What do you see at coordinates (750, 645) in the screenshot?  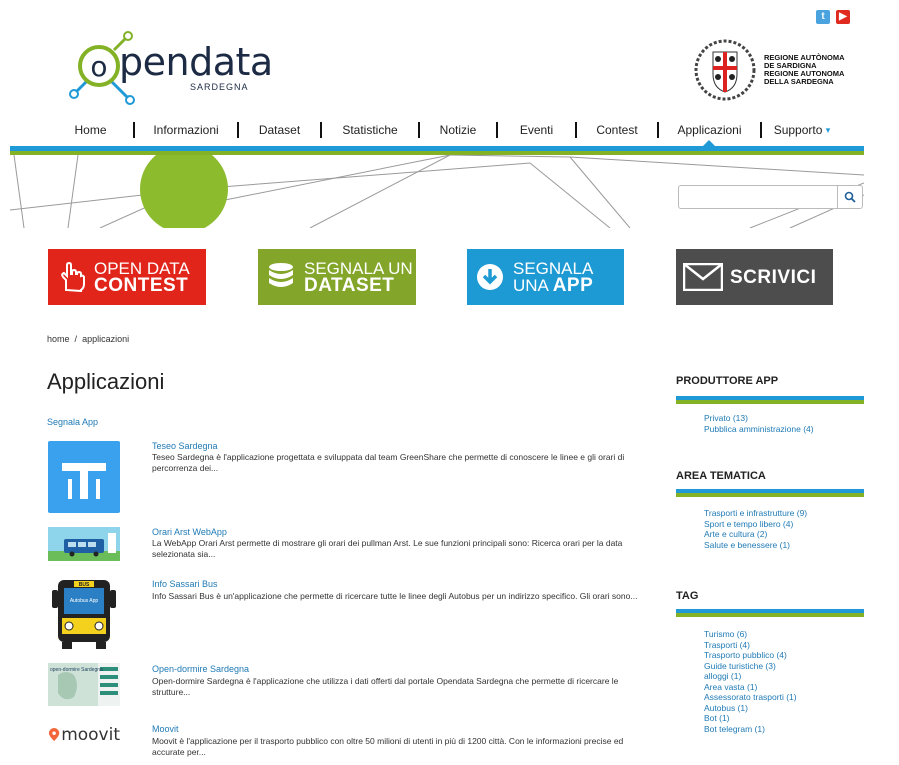 I see `sidebar-item: Trasporti (4)` at bounding box center [750, 645].